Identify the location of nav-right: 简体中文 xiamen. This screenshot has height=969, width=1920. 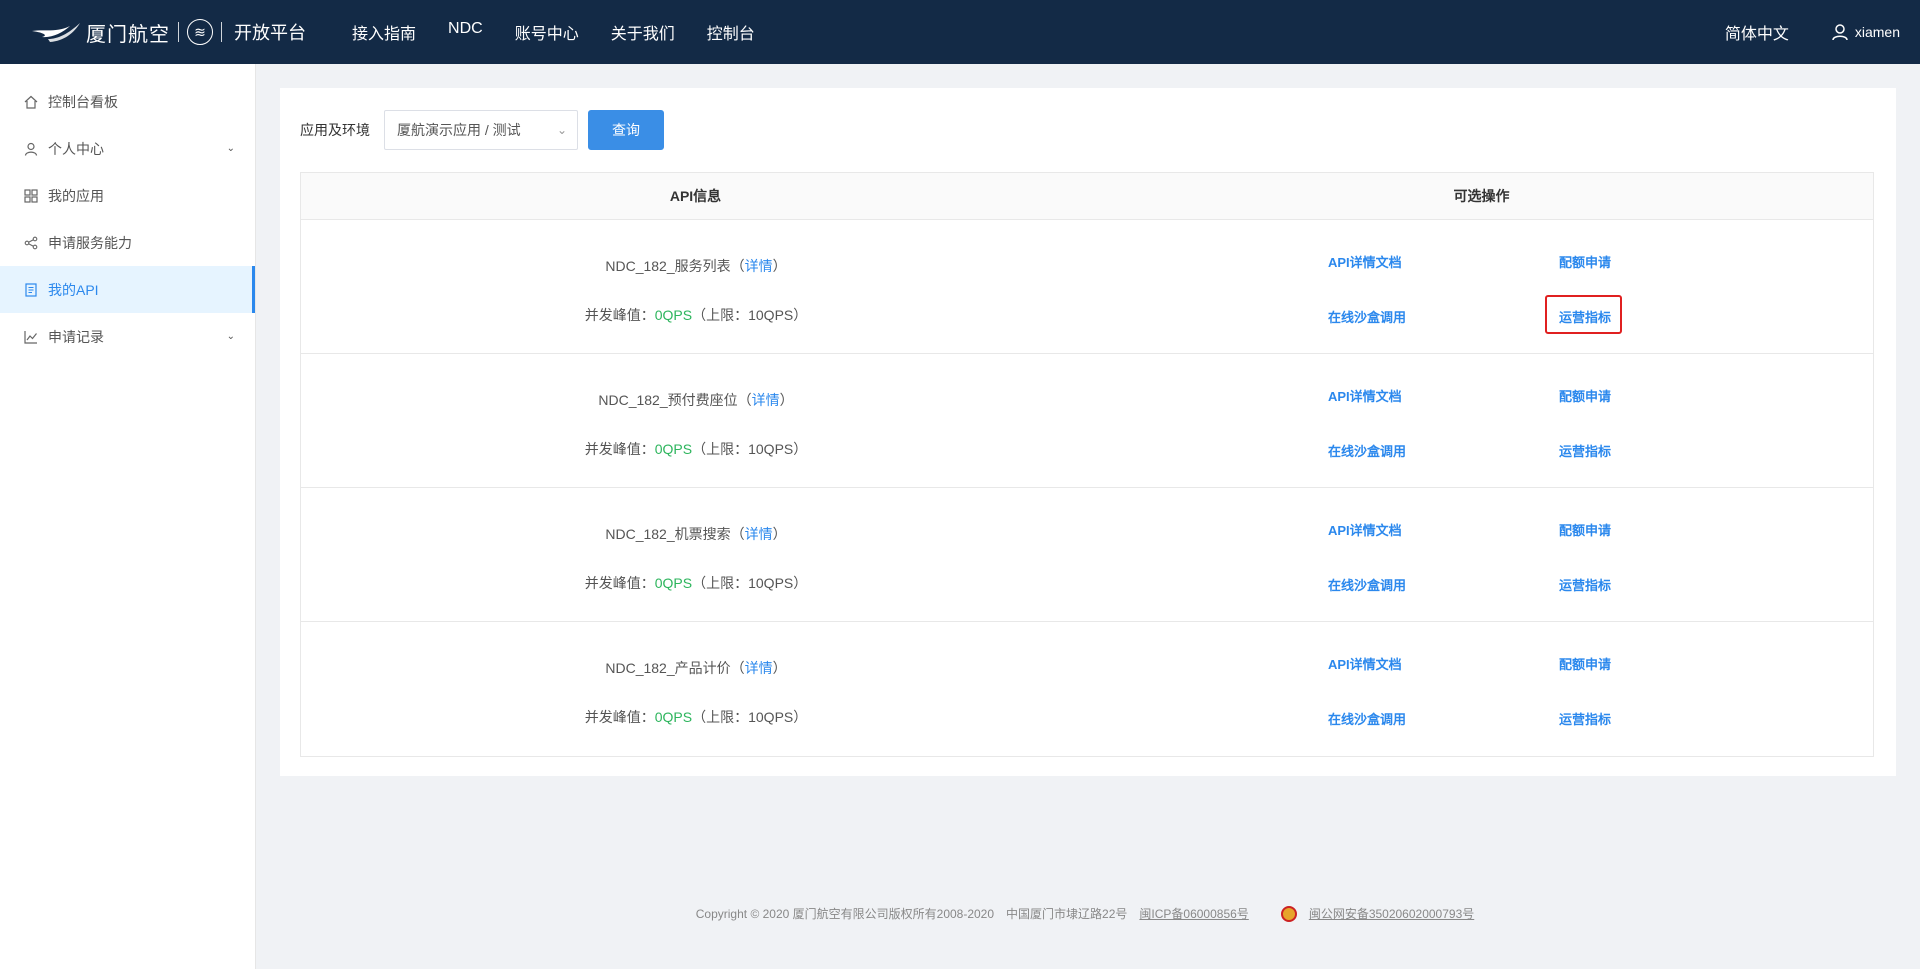
(1812, 32).